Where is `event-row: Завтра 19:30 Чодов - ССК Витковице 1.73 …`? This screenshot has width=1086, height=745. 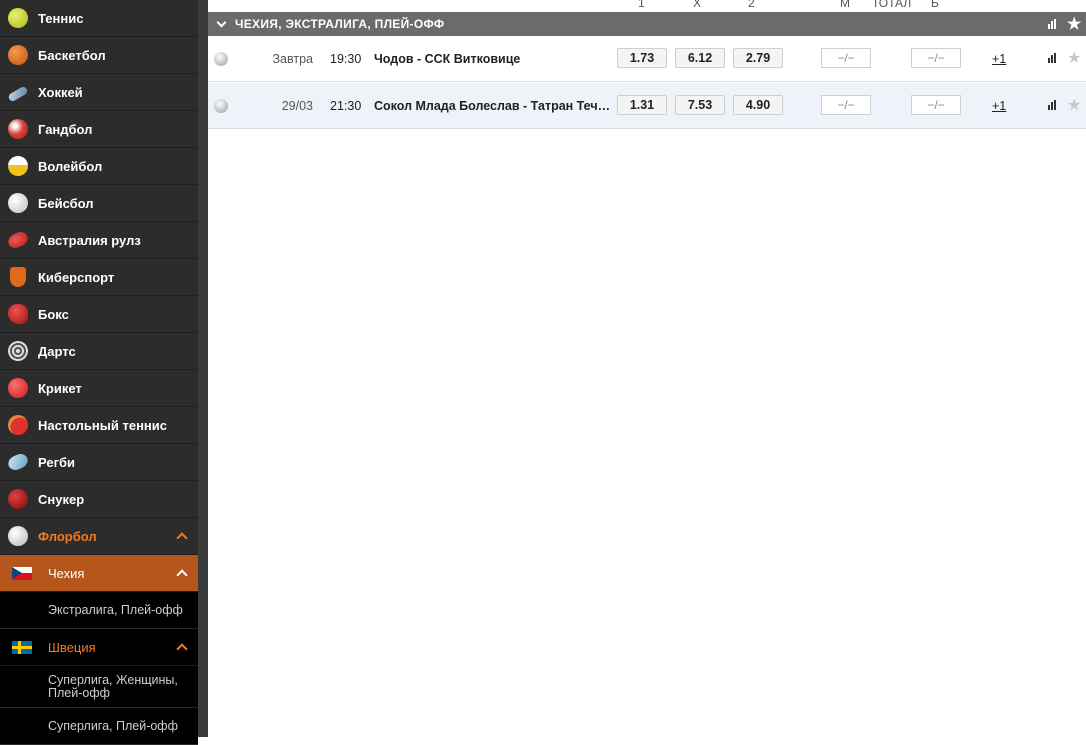
event-row: Завтра 19:30 Чодов - ССК Витковице 1.73 … is located at coordinates (647, 59).